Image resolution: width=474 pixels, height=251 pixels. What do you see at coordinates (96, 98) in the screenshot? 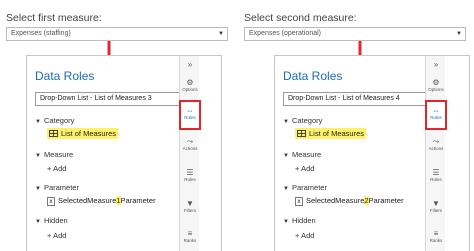
I see `object-dropdown-value: Drop-Down List - List of Measures 3` at bounding box center [96, 98].